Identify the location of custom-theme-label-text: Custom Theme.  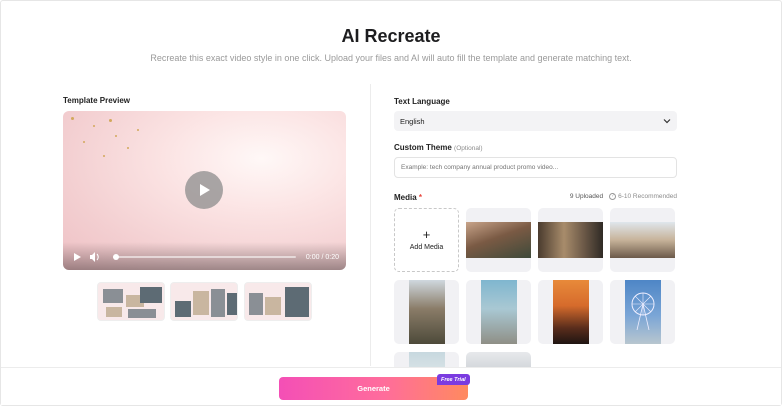
(423, 147).